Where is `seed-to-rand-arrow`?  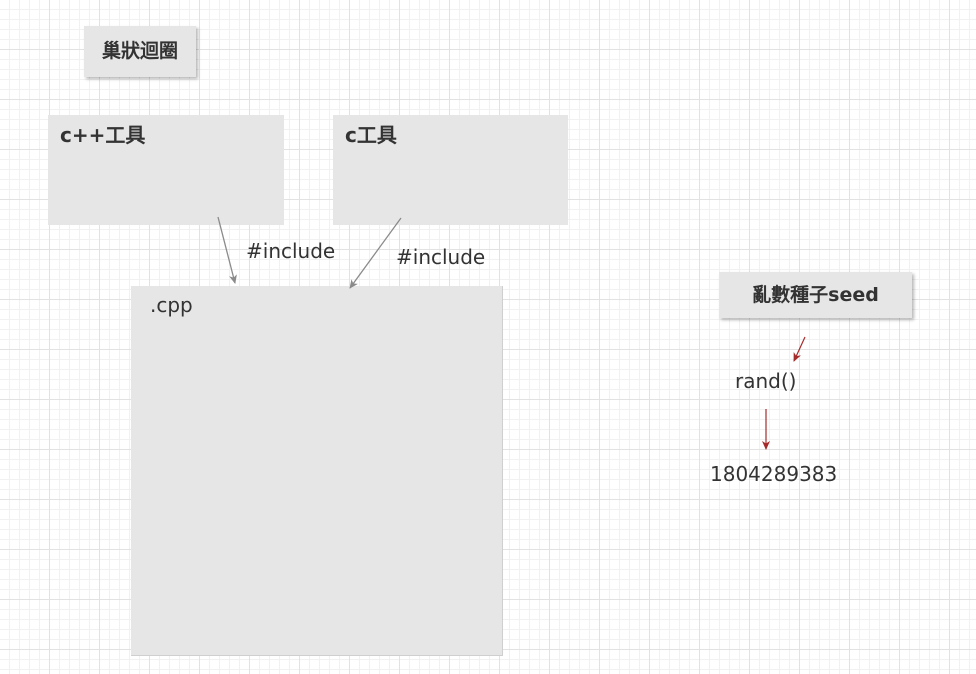
seed-to-rand-arrow is located at coordinates (799, 349).